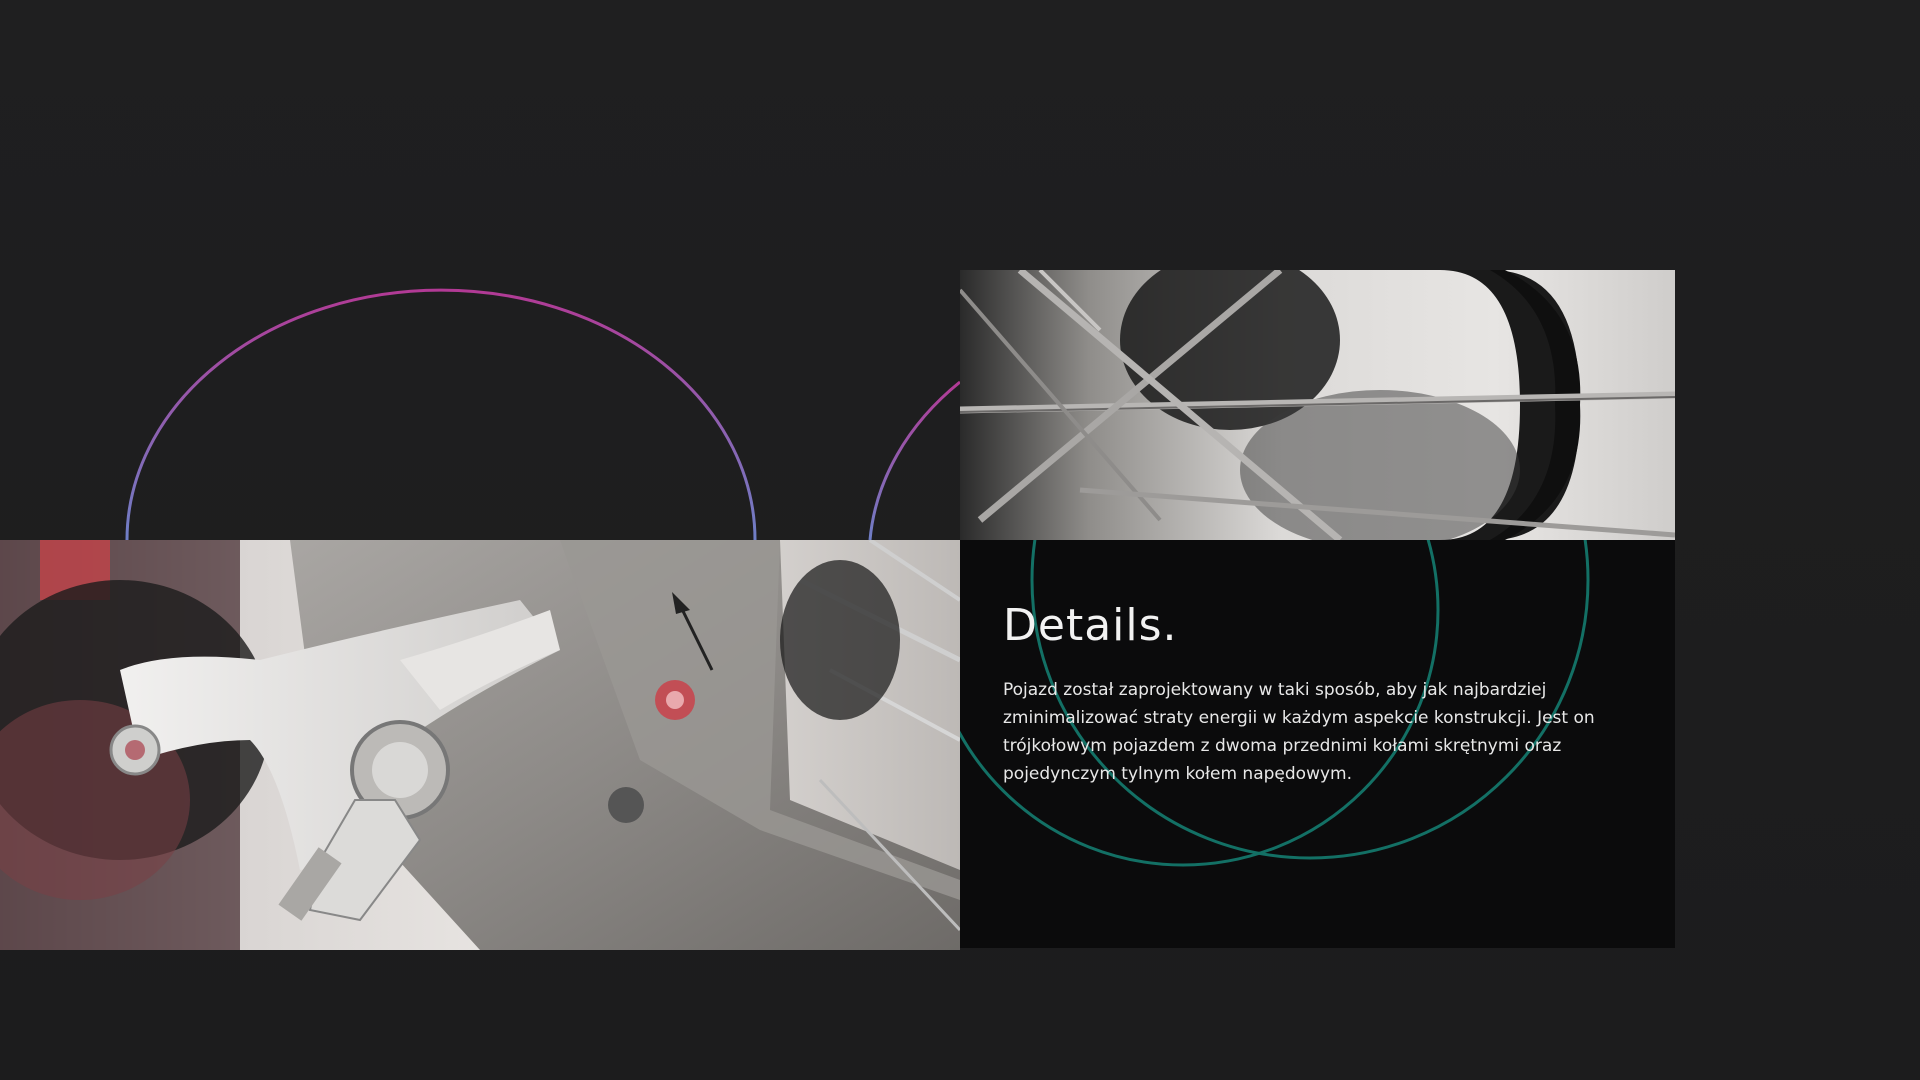  I want to click on wheel-spokes-photo, so click(1317, 405).